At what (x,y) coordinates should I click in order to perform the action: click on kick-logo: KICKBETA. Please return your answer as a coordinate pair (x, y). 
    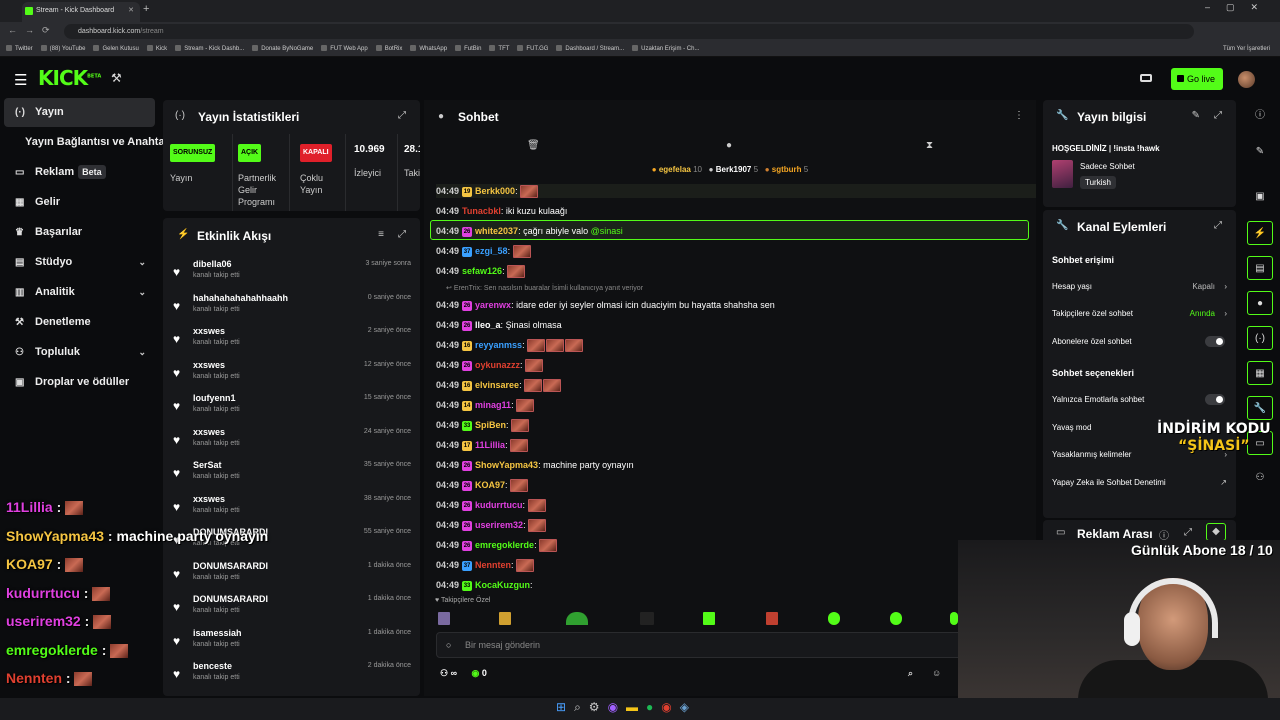
    Looking at the image, I should click on (69, 78).